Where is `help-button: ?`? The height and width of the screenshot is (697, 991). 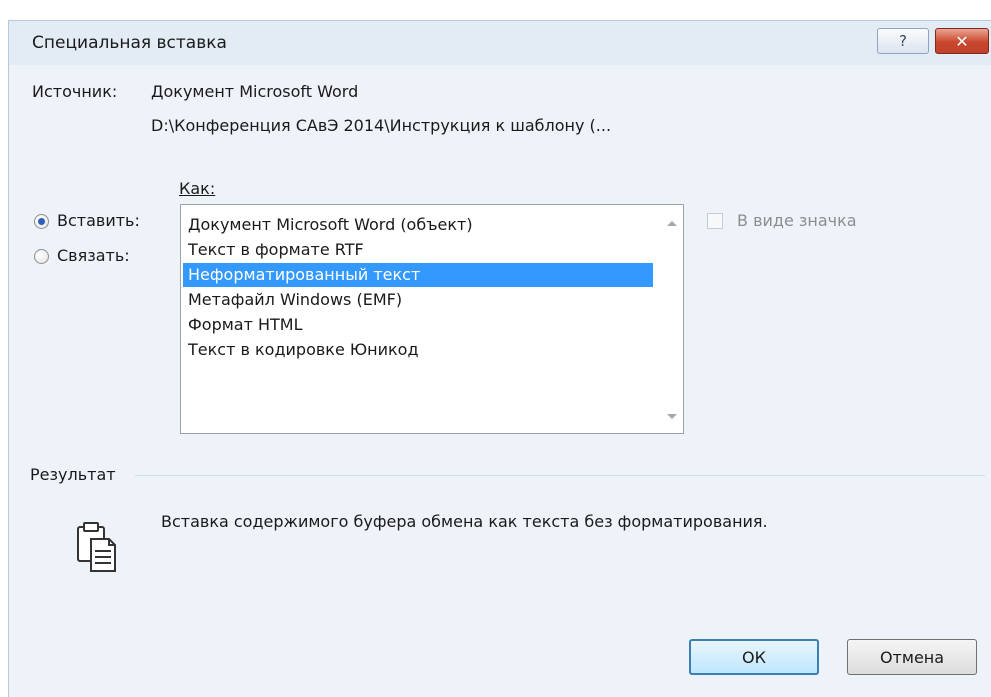
help-button: ? is located at coordinates (903, 41).